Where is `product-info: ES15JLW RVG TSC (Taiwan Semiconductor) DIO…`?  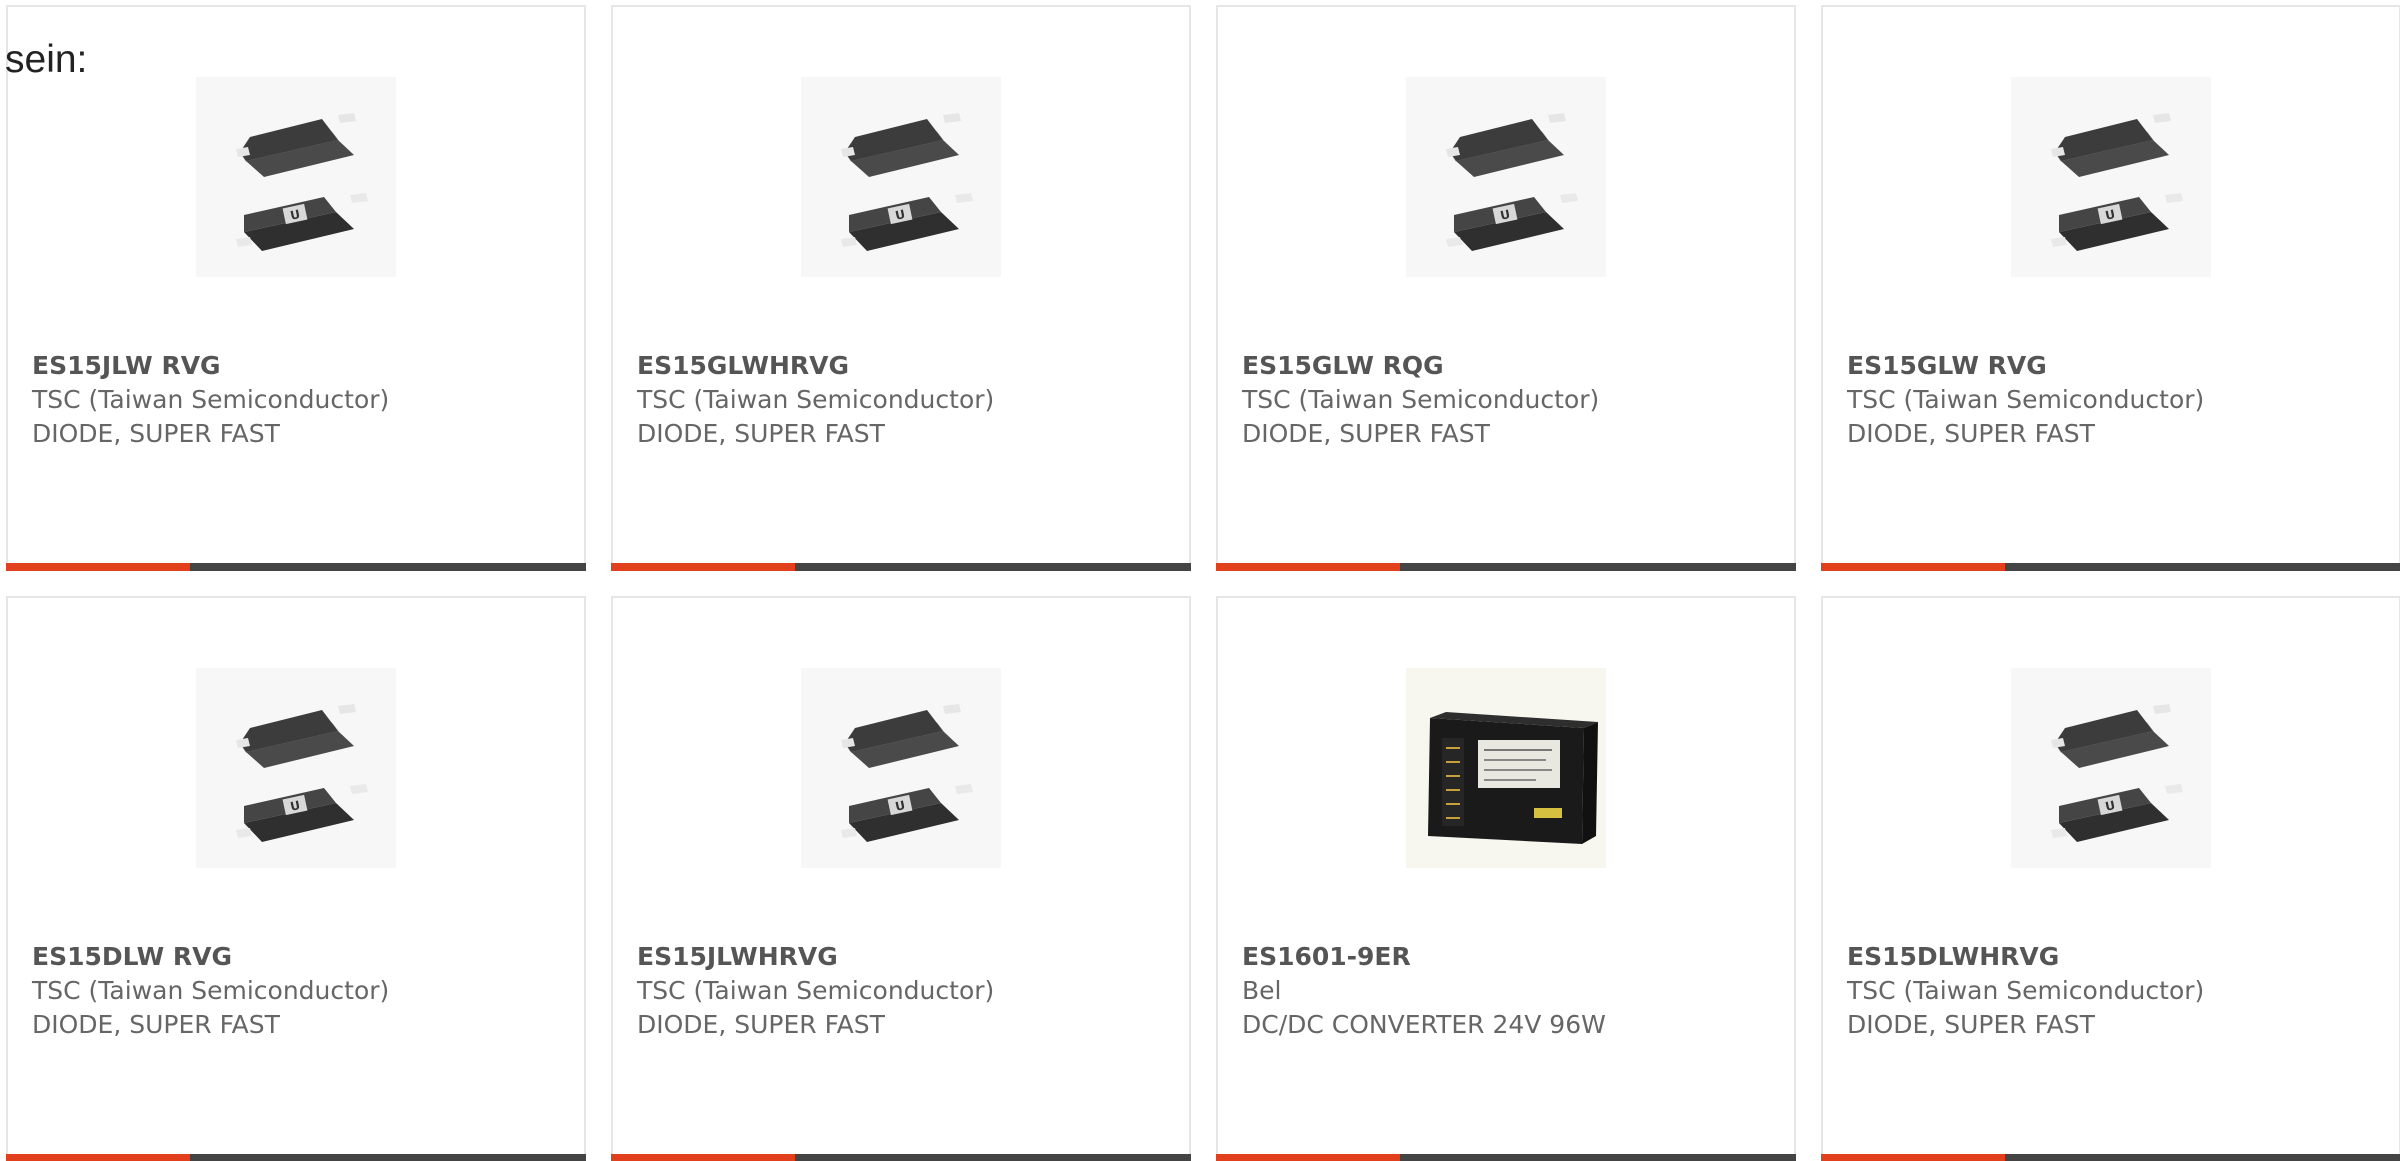
product-info: ES15JLW RVG TSC (Taiwan Semiconductor) DIO… is located at coordinates (210, 400).